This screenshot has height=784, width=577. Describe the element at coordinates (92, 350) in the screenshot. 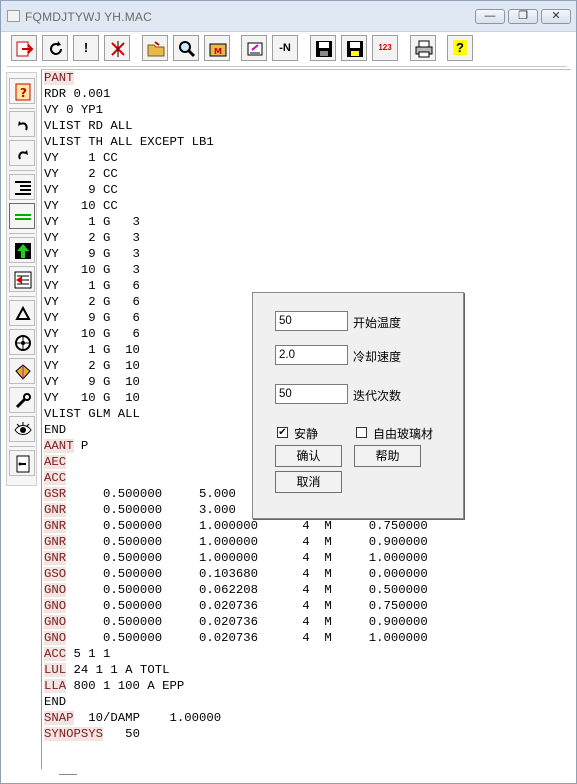

I see `code-text: VY 1 G 10` at that location.